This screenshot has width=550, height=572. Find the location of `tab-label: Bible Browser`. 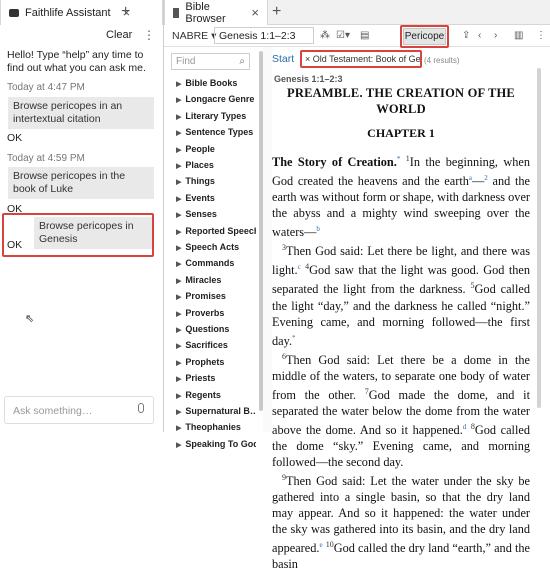

tab-label: Bible Browser is located at coordinates (205, 12).